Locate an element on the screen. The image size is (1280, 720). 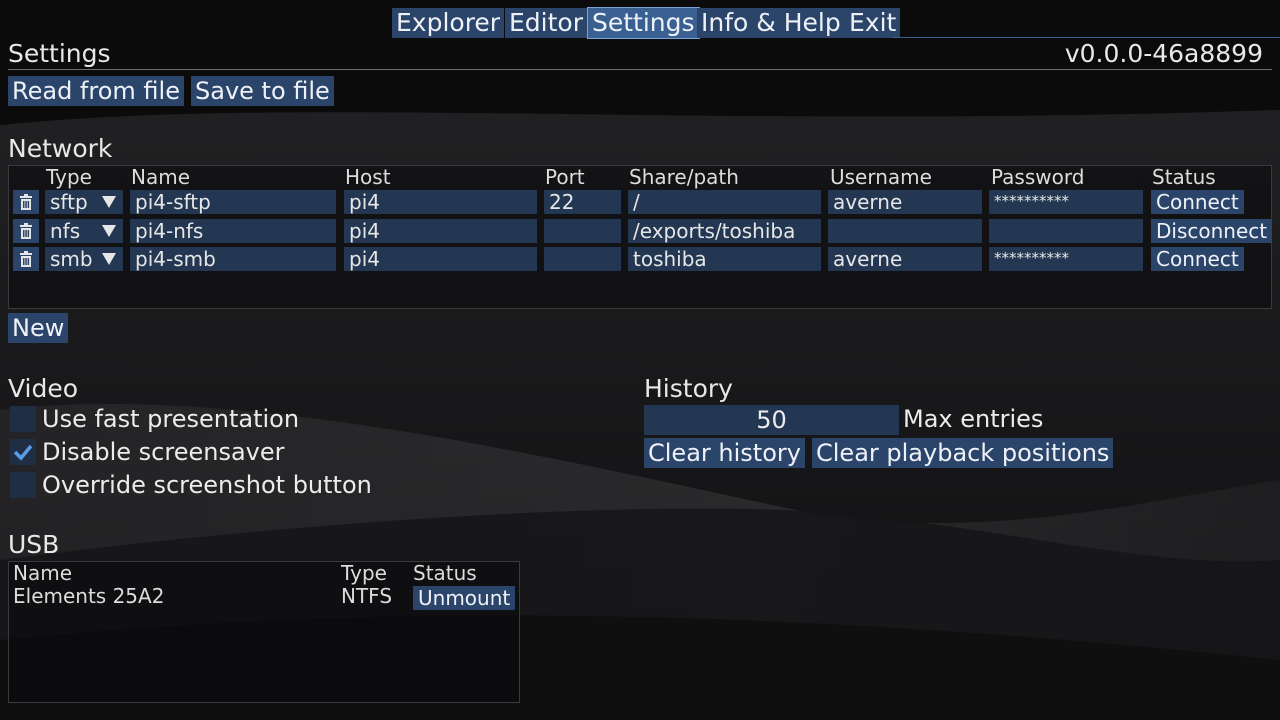
disable-screensaver-checkbox is located at coordinates (23, 452).